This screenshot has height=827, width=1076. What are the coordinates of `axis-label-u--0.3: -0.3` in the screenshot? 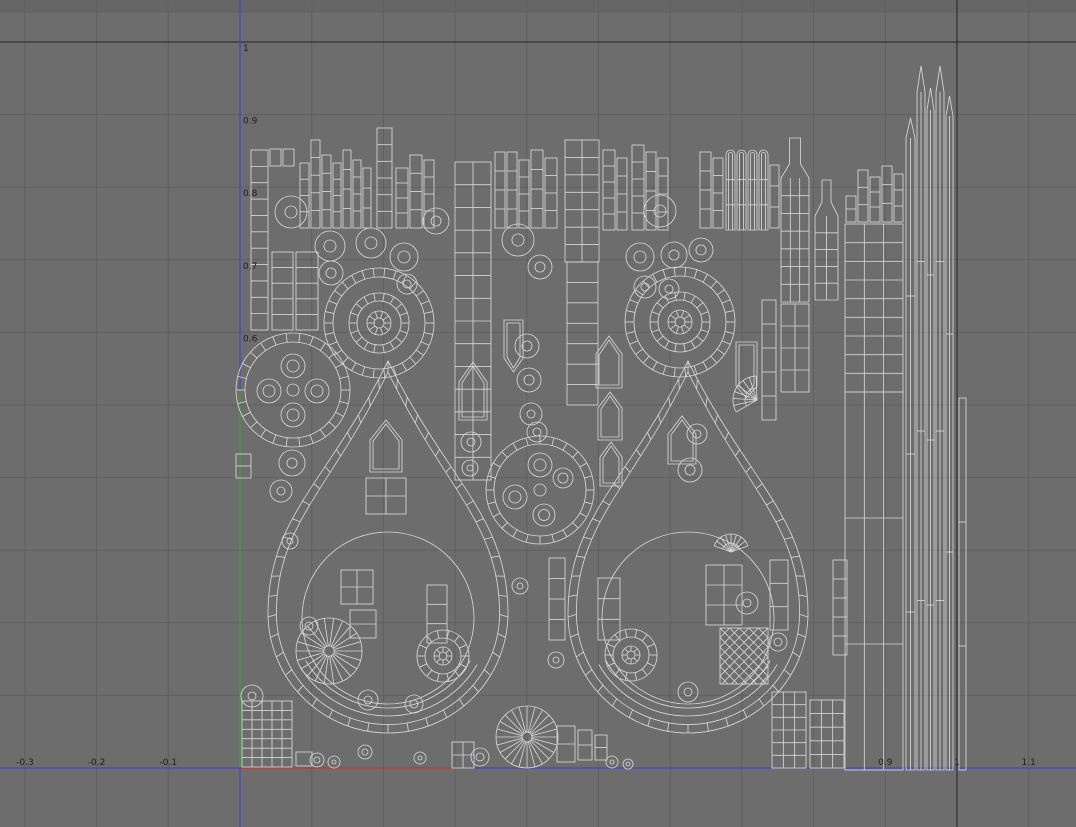 It's located at (25, 763).